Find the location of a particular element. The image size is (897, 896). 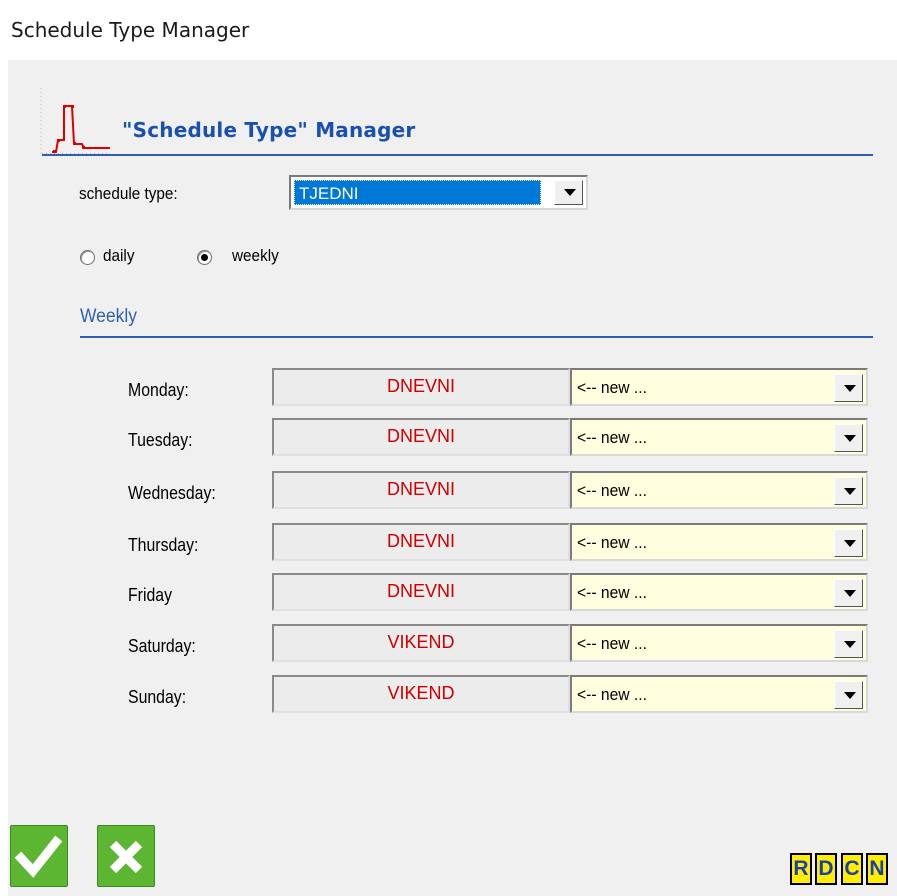

schedule-logo-icon is located at coordinates (75, 121).